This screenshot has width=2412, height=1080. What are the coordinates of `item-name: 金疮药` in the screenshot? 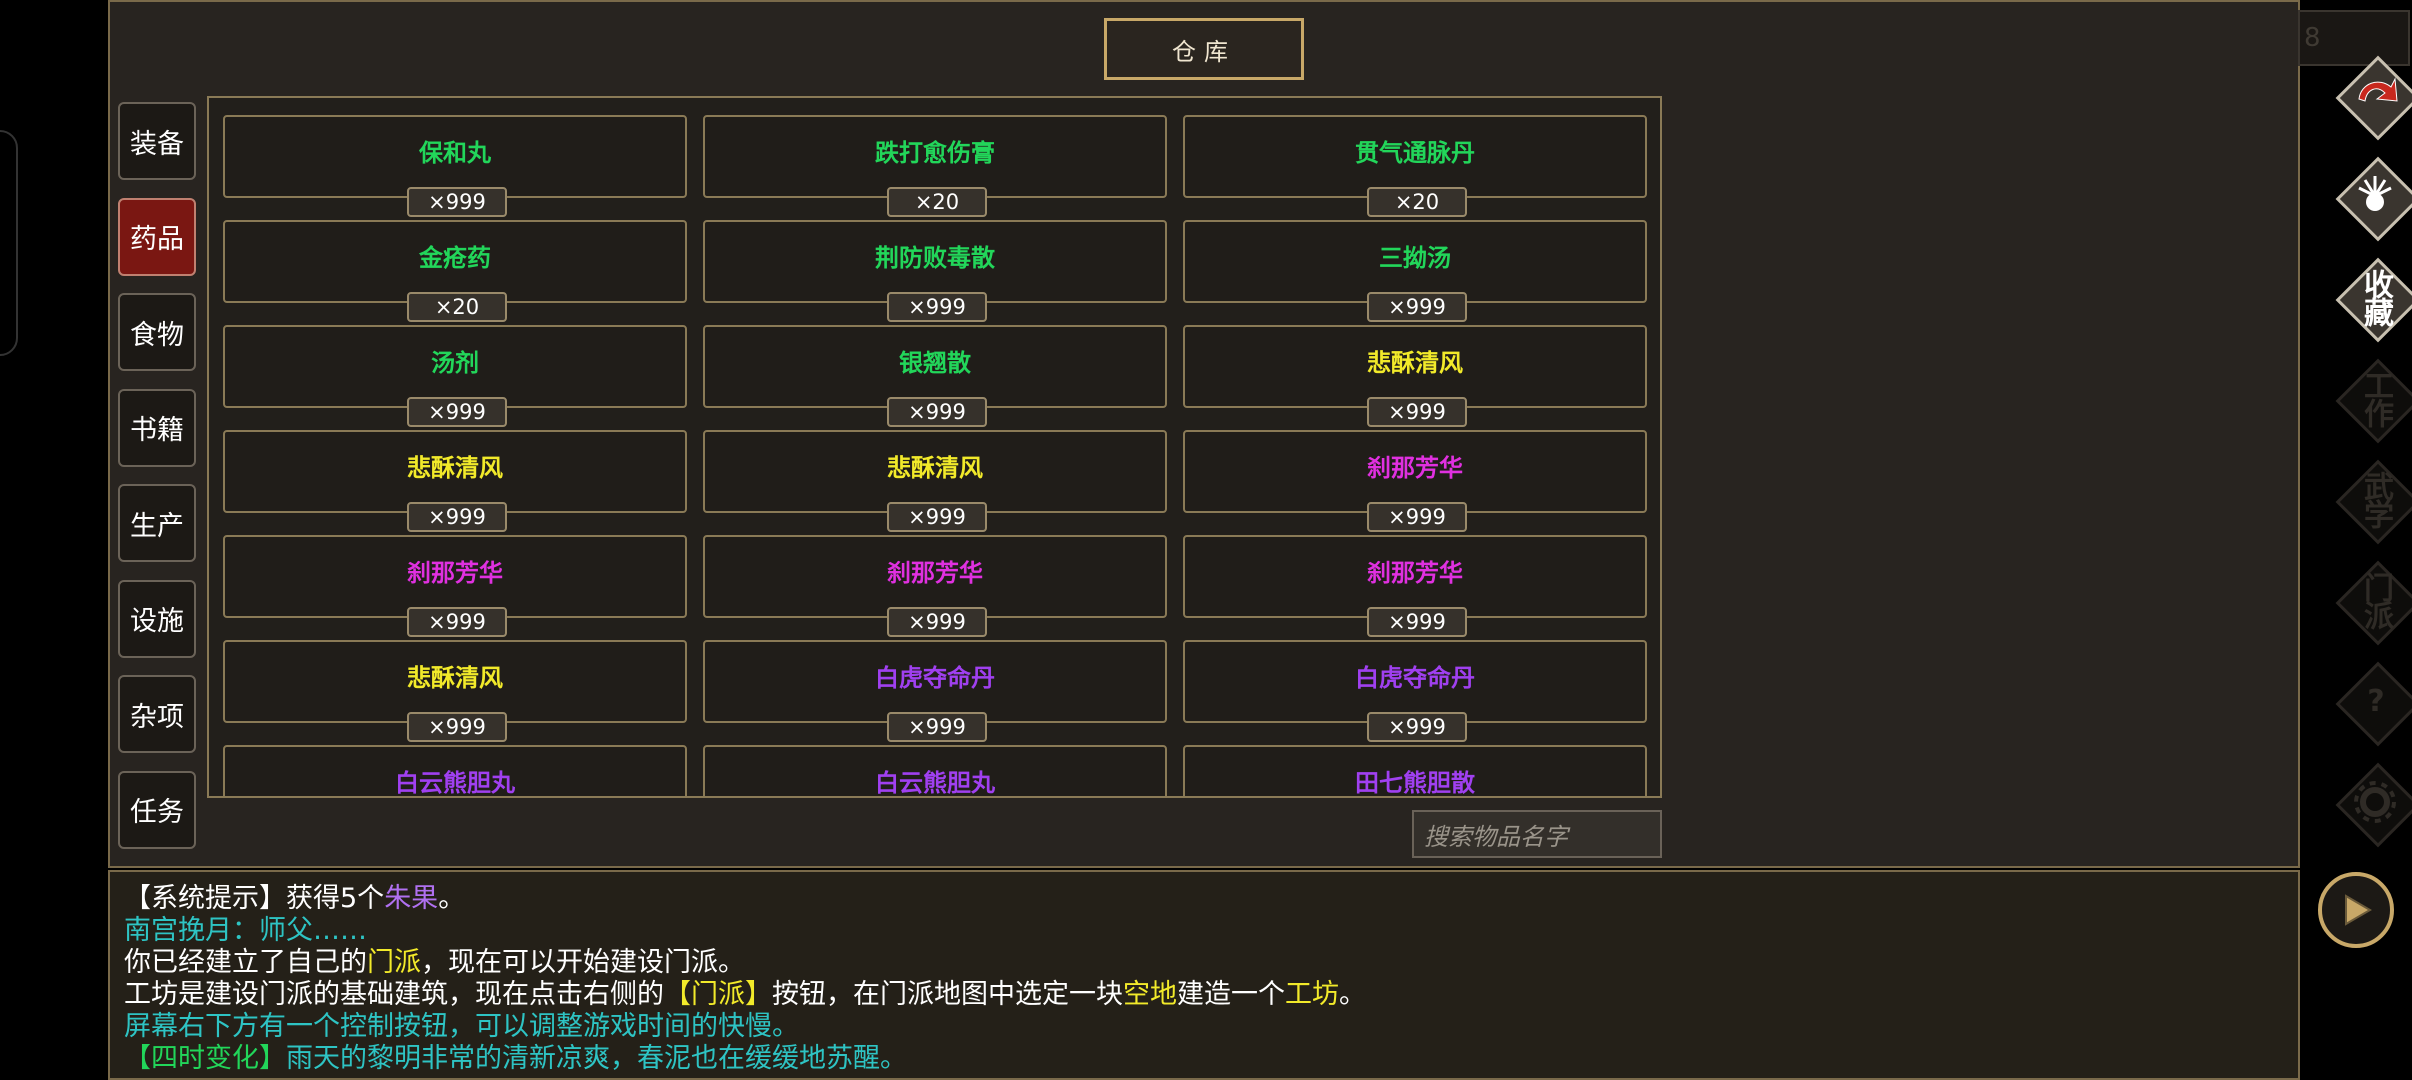 It's located at (455, 258).